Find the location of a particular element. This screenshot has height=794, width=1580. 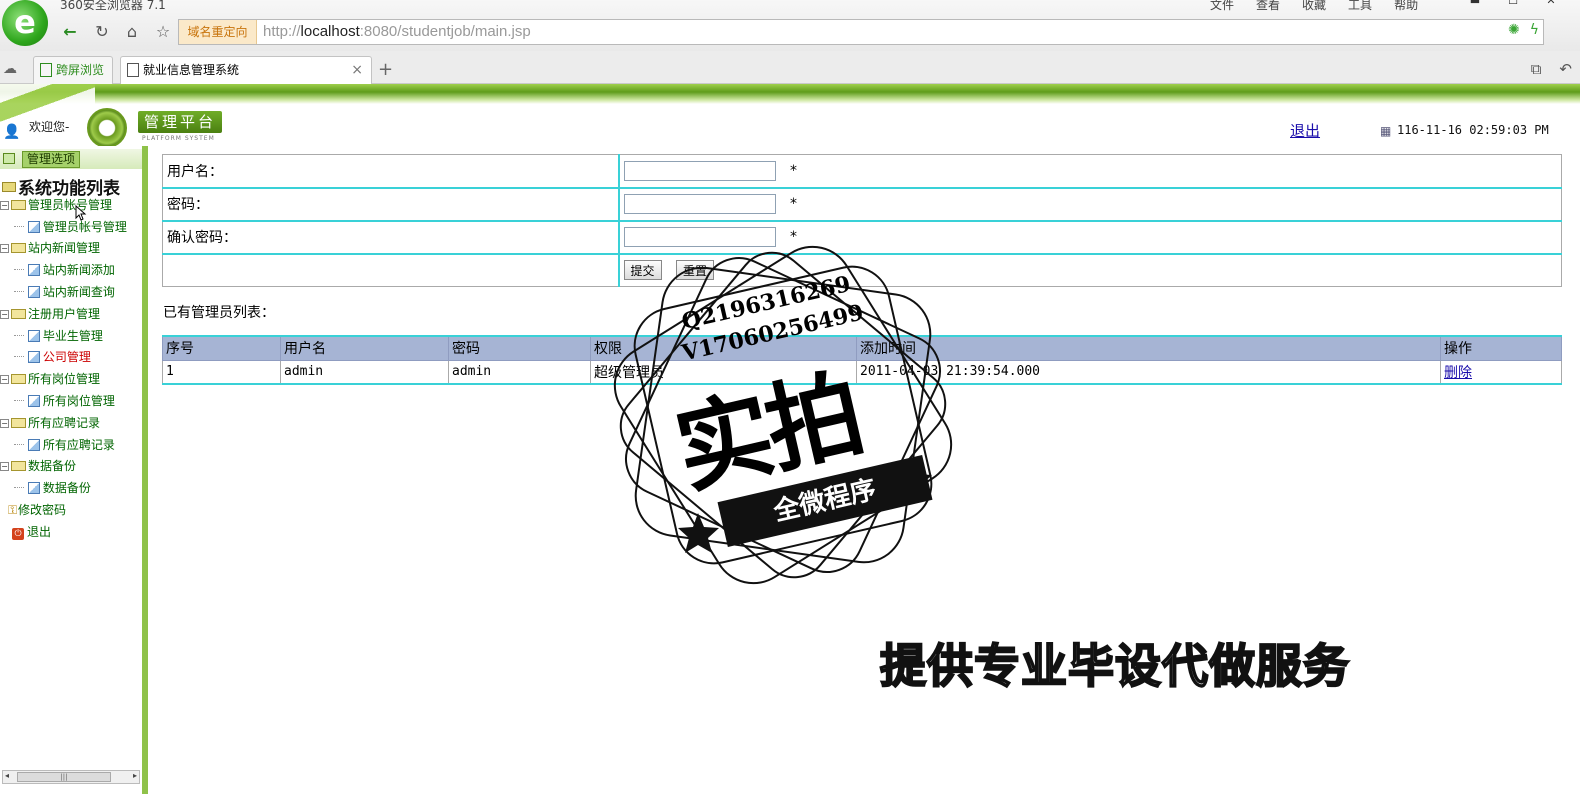

tree-item-graduates: 毕业生管理 is located at coordinates (58, 336).